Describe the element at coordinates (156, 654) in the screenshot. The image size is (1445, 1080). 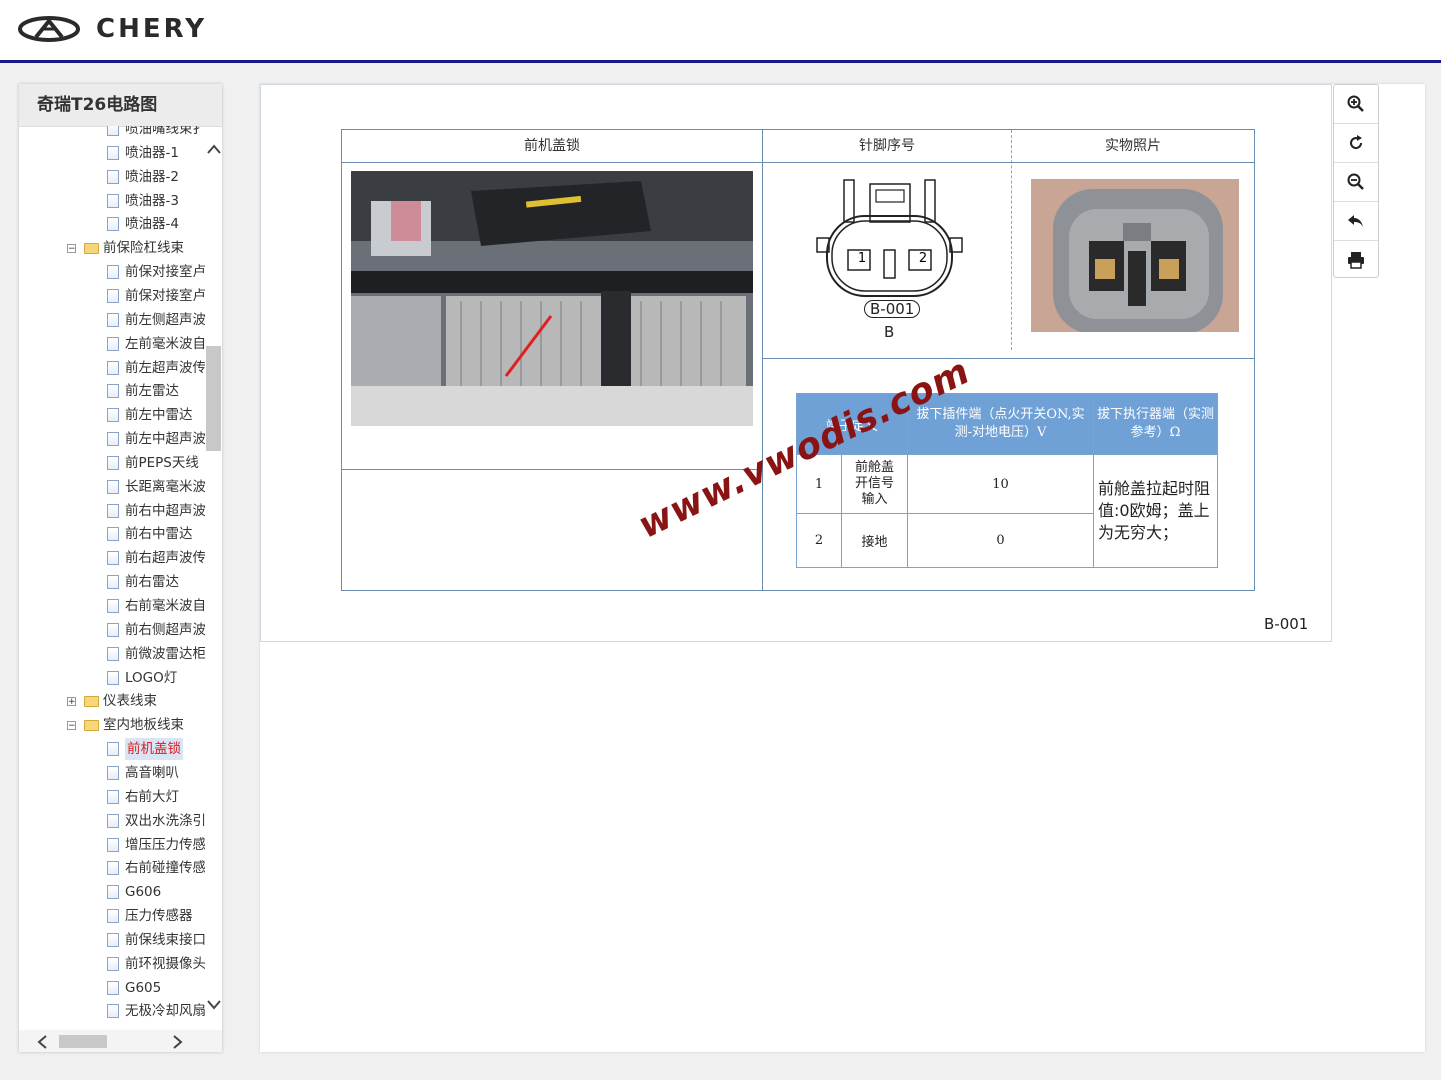
I see `tree-item: 前微波雷达柜` at that location.